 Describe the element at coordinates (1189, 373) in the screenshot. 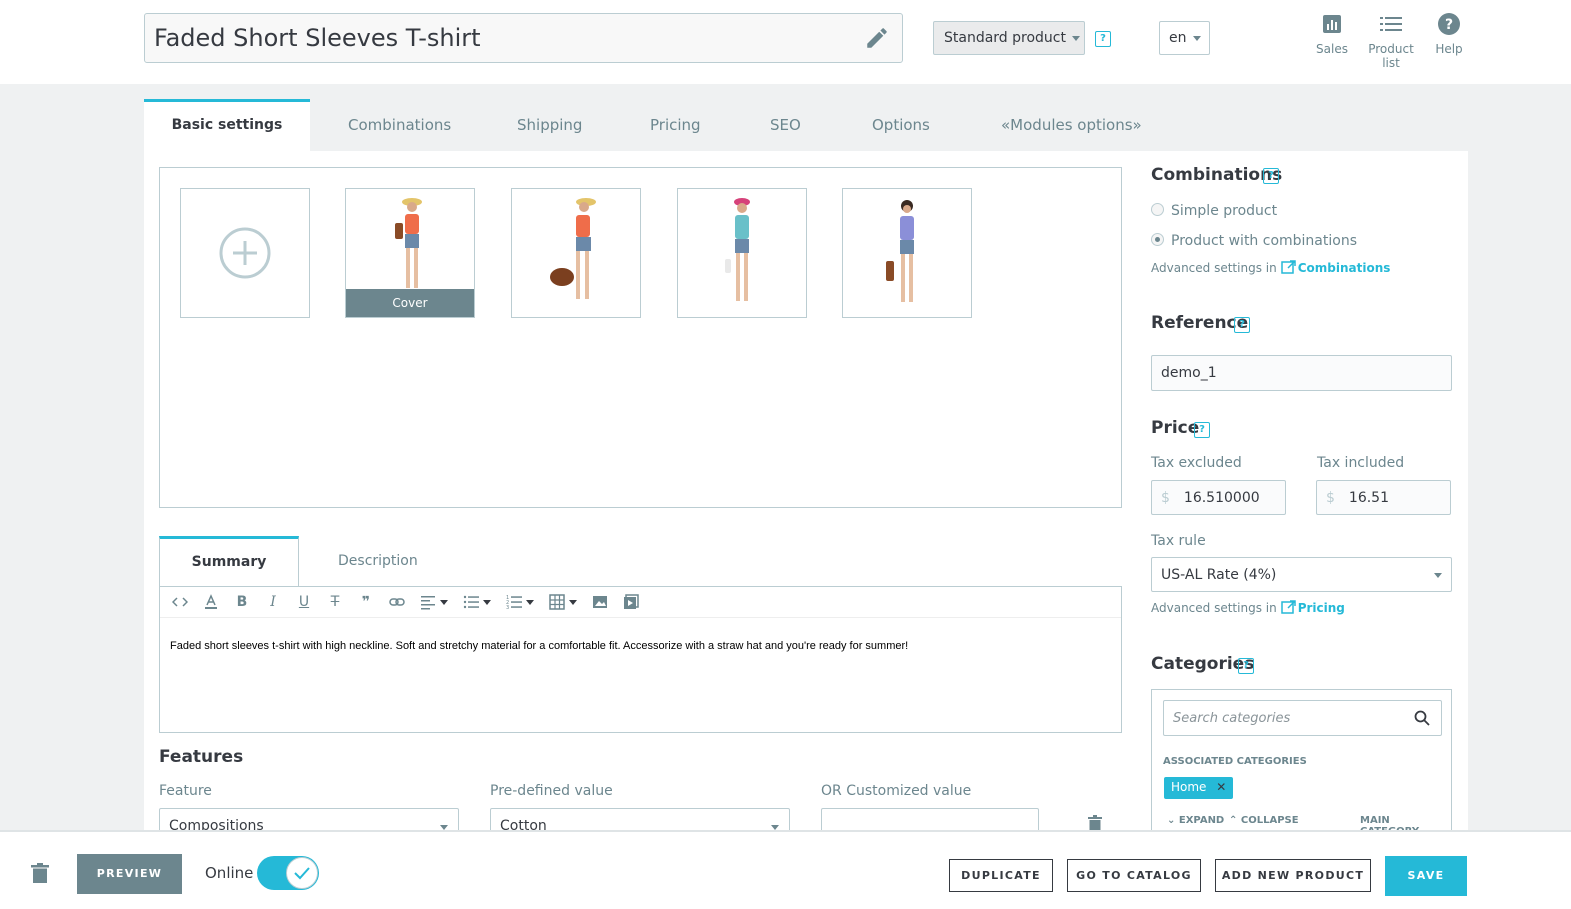

I see `reference-value: demo_1` at that location.